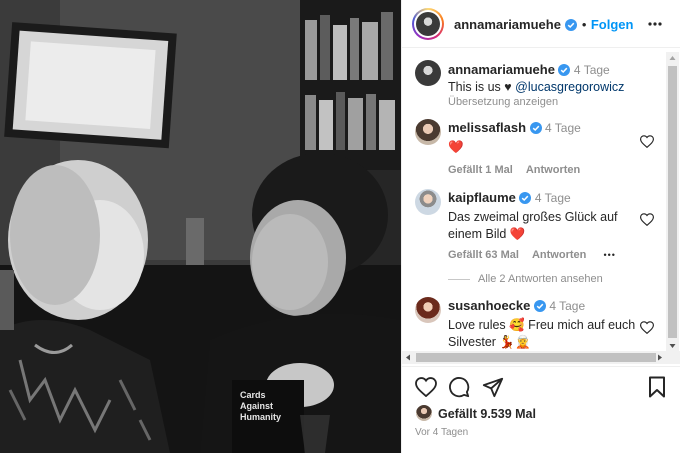  What do you see at coordinates (591, 70) in the screenshot?
I see `caption-time: 4 Tage` at bounding box center [591, 70].